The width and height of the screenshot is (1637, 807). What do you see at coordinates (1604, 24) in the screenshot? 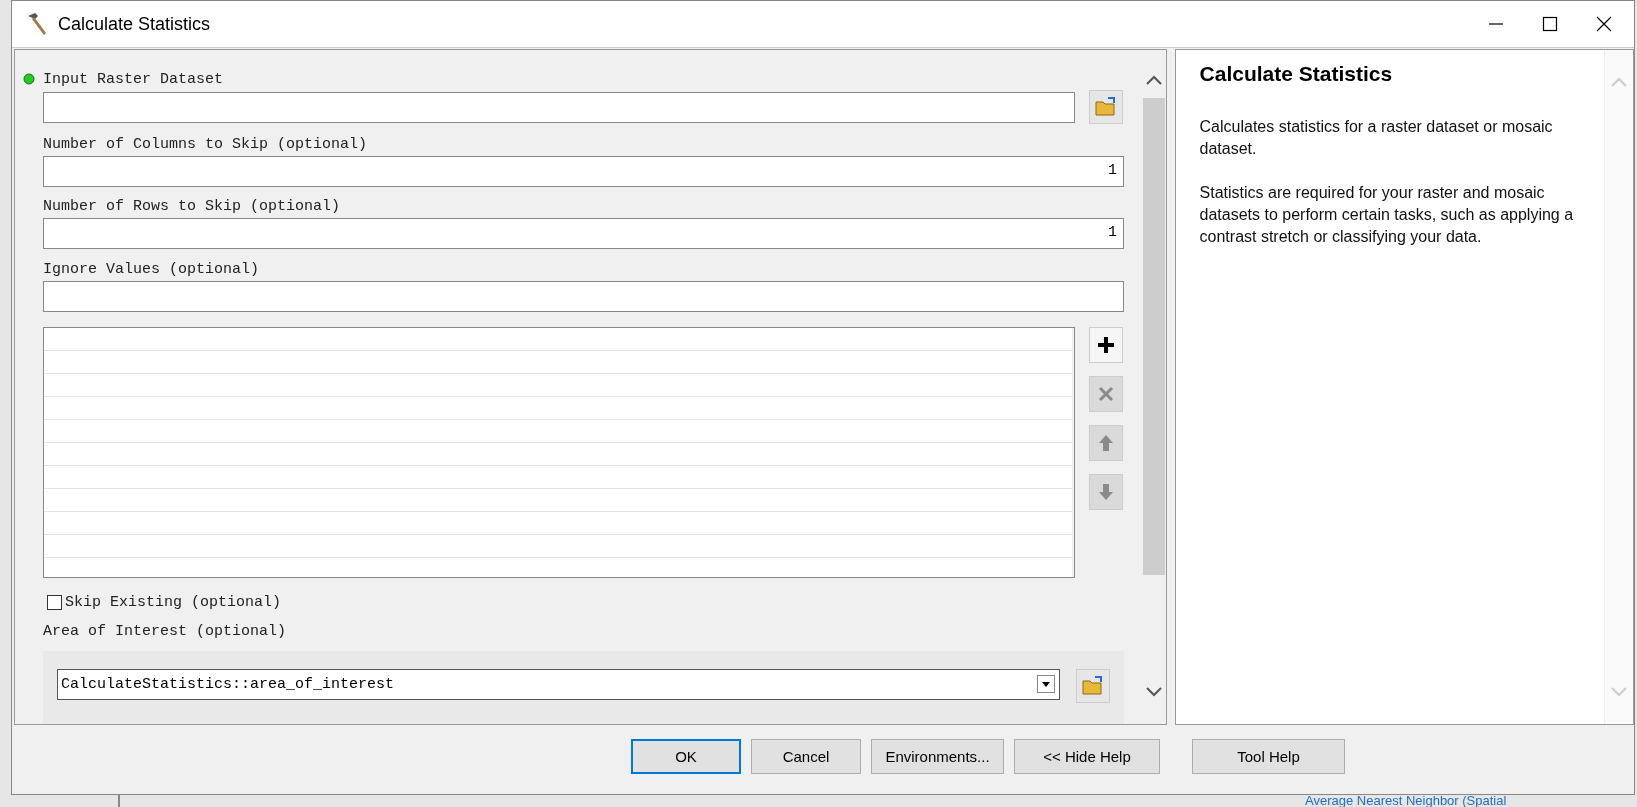
I see `close-icon` at bounding box center [1604, 24].